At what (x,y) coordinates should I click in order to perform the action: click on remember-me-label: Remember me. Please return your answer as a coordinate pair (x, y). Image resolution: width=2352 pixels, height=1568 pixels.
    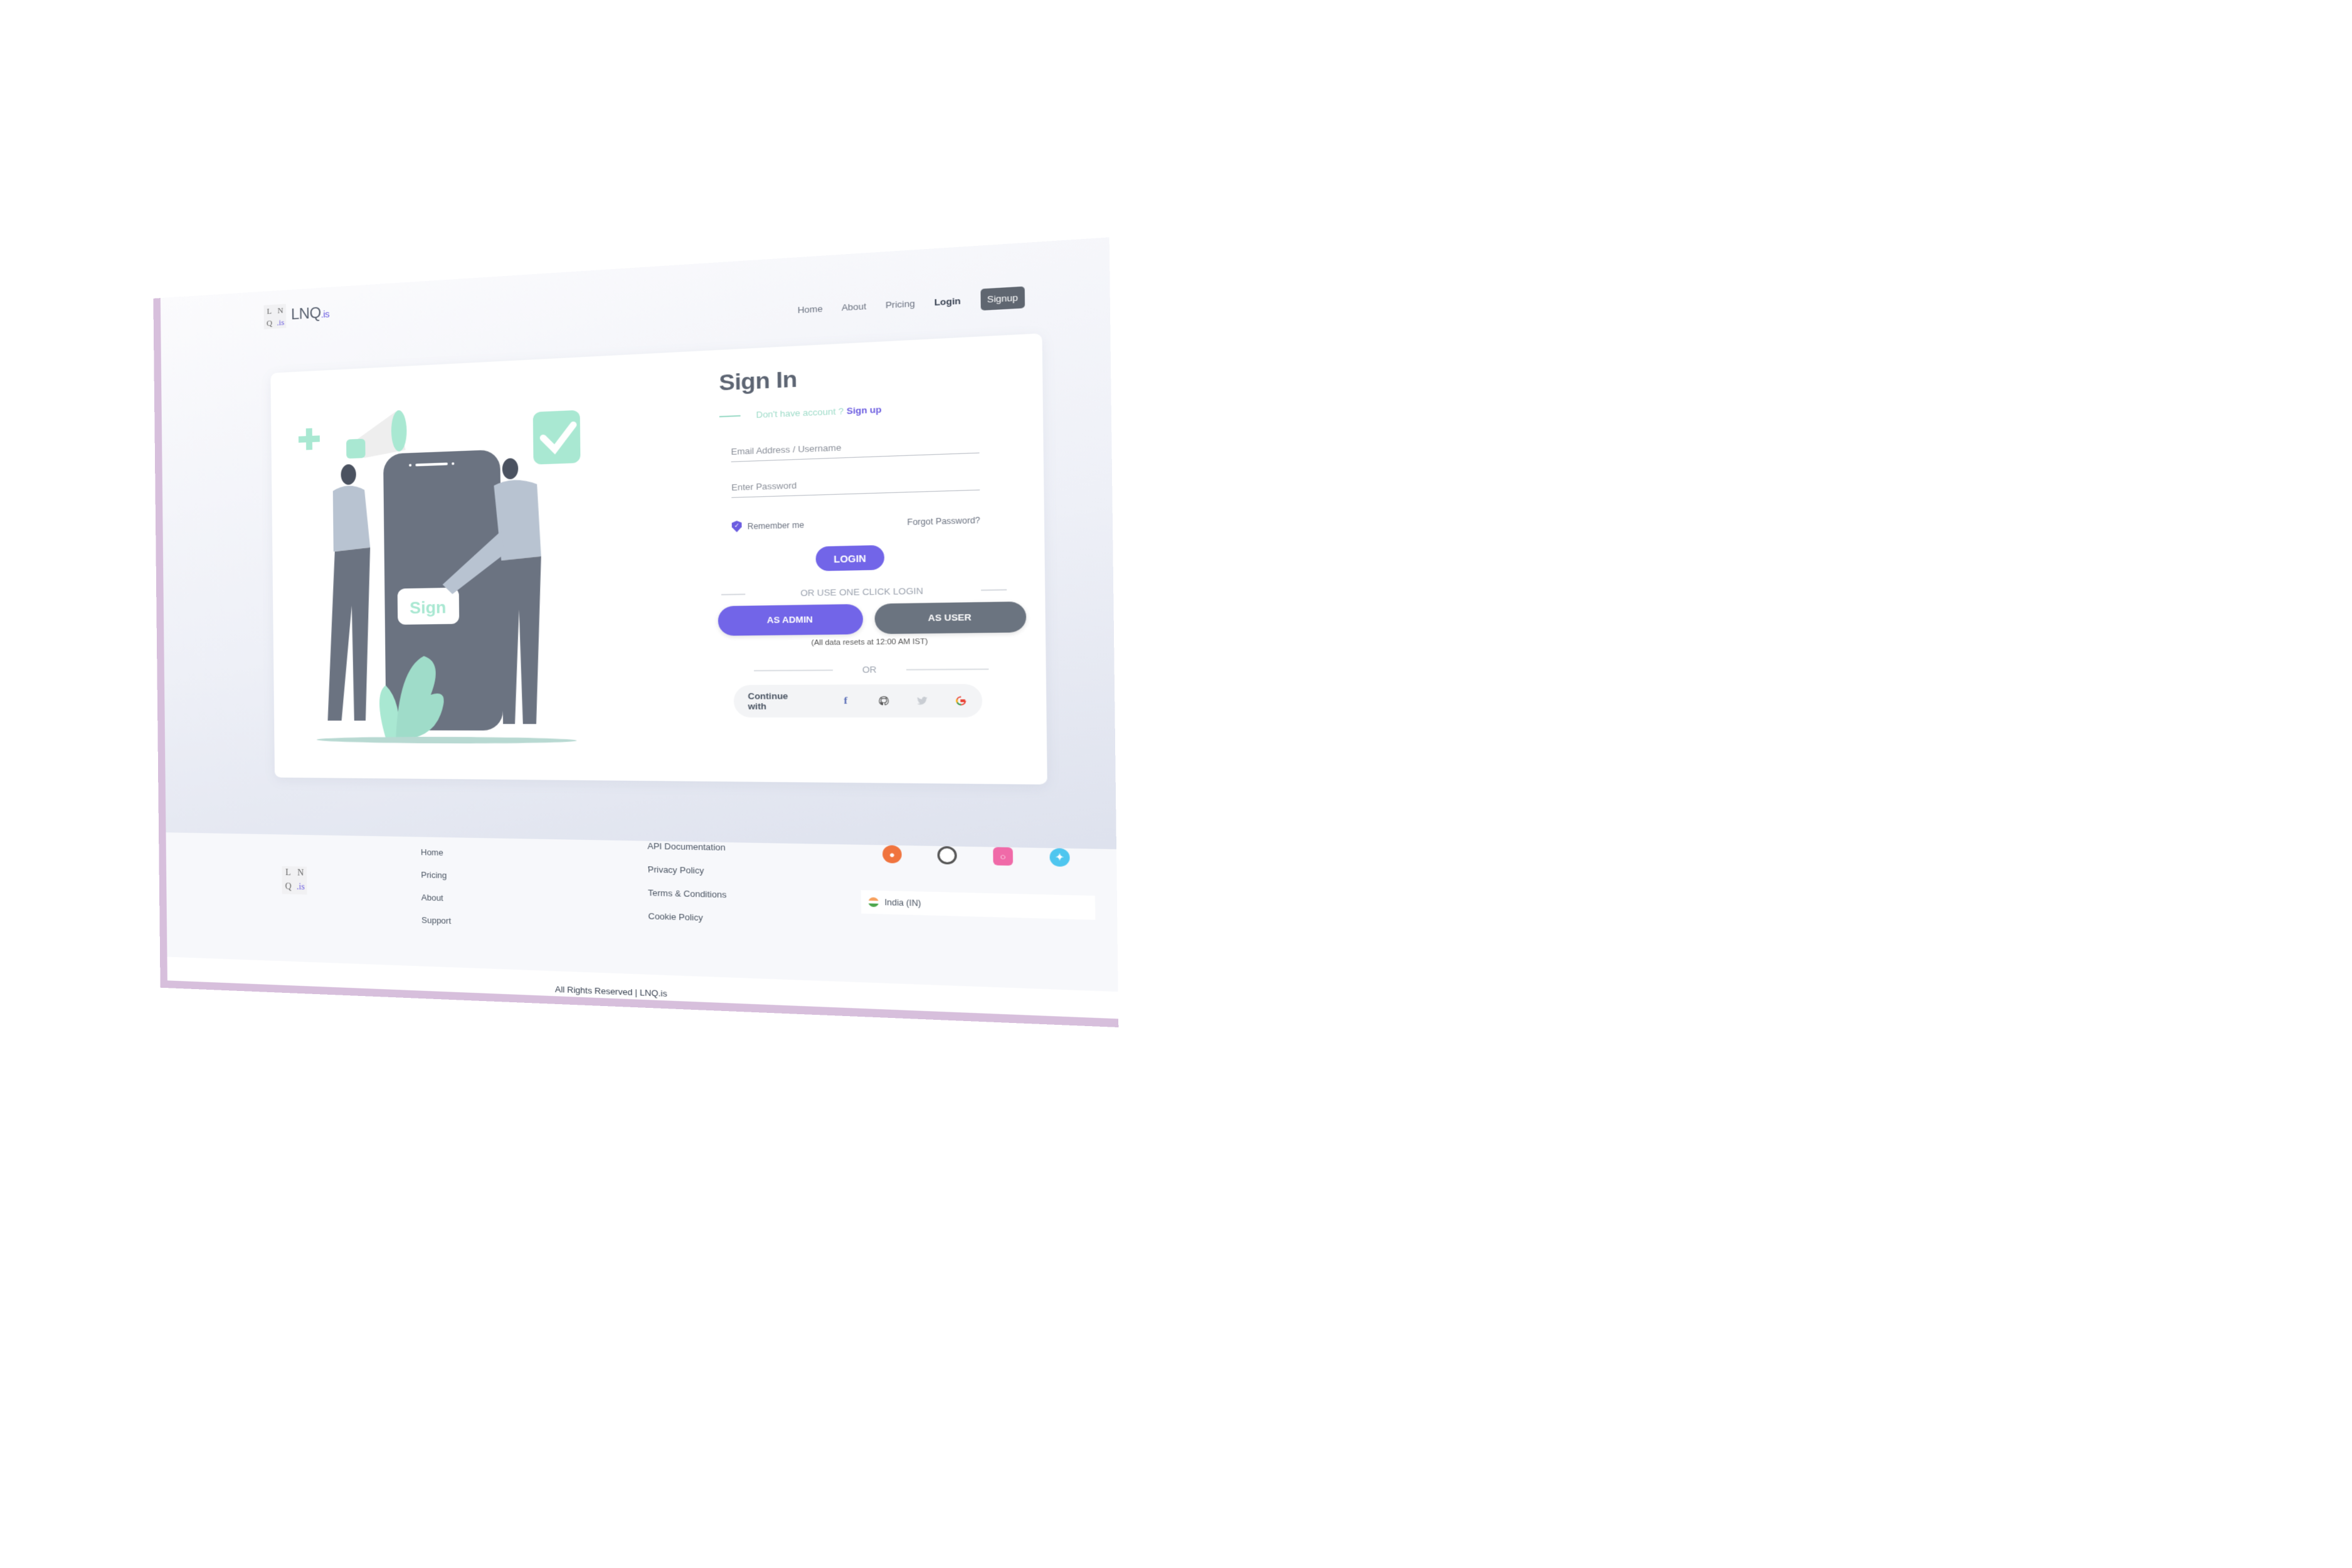
    Looking at the image, I should click on (776, 525).